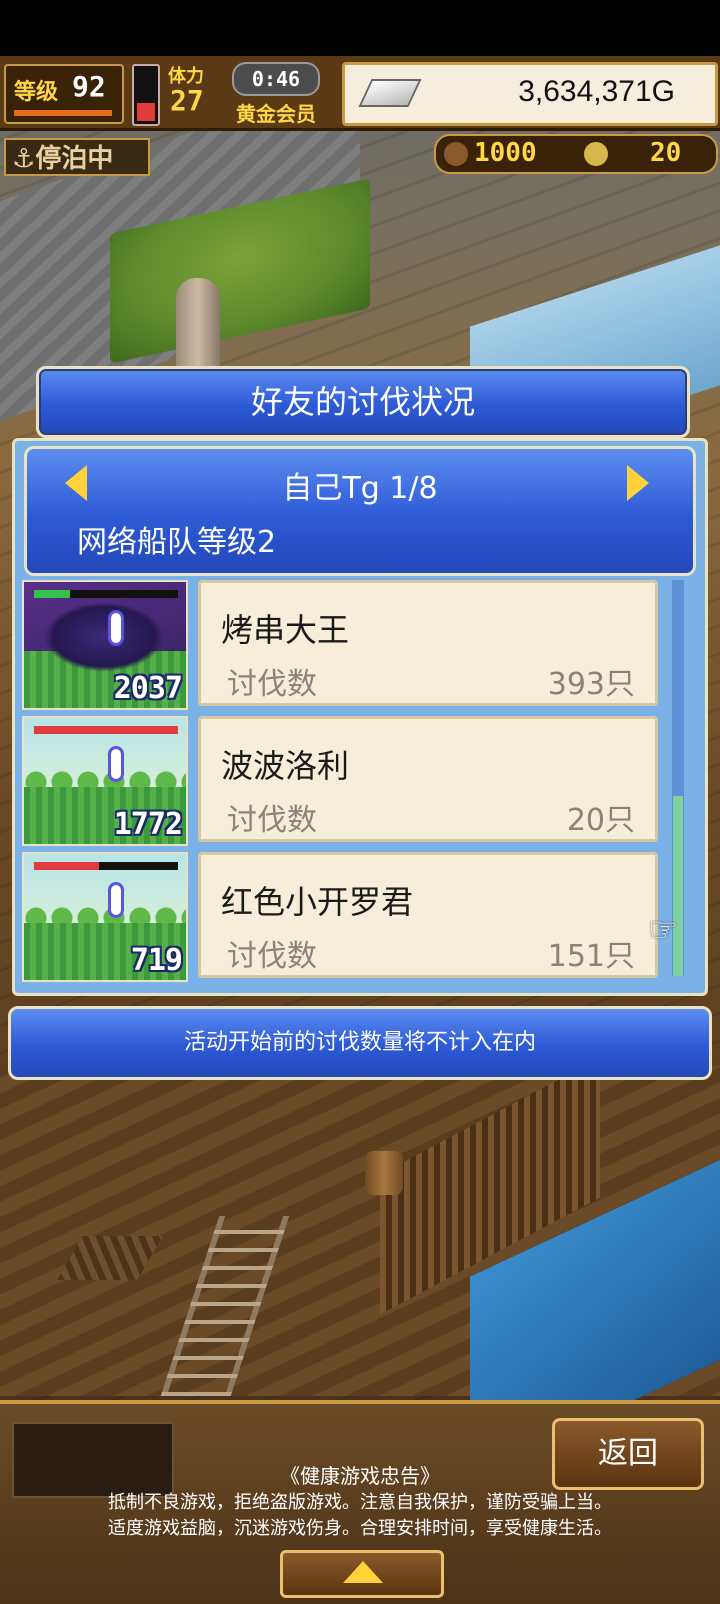  What do you see at coordinates (596, 154) in the screenshot?
I see `medal-icon` at bounding box center [596, 154].